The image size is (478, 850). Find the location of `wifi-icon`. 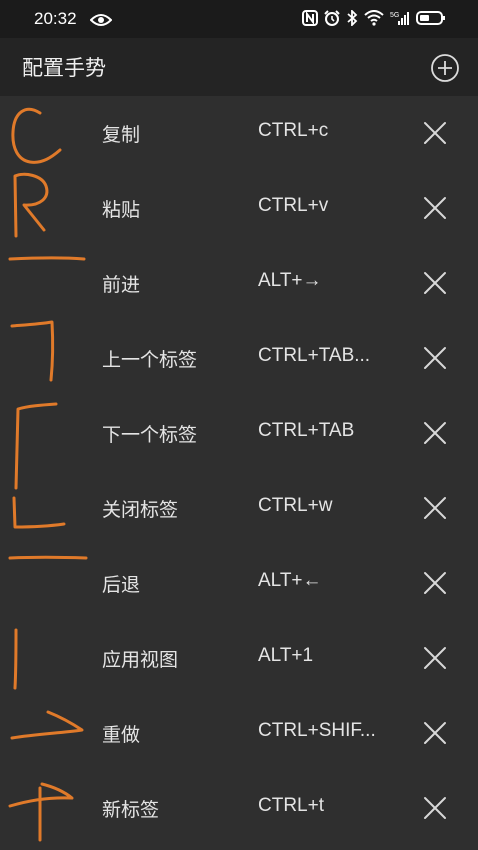

wifi-icon is located at coordinates (374, 20).